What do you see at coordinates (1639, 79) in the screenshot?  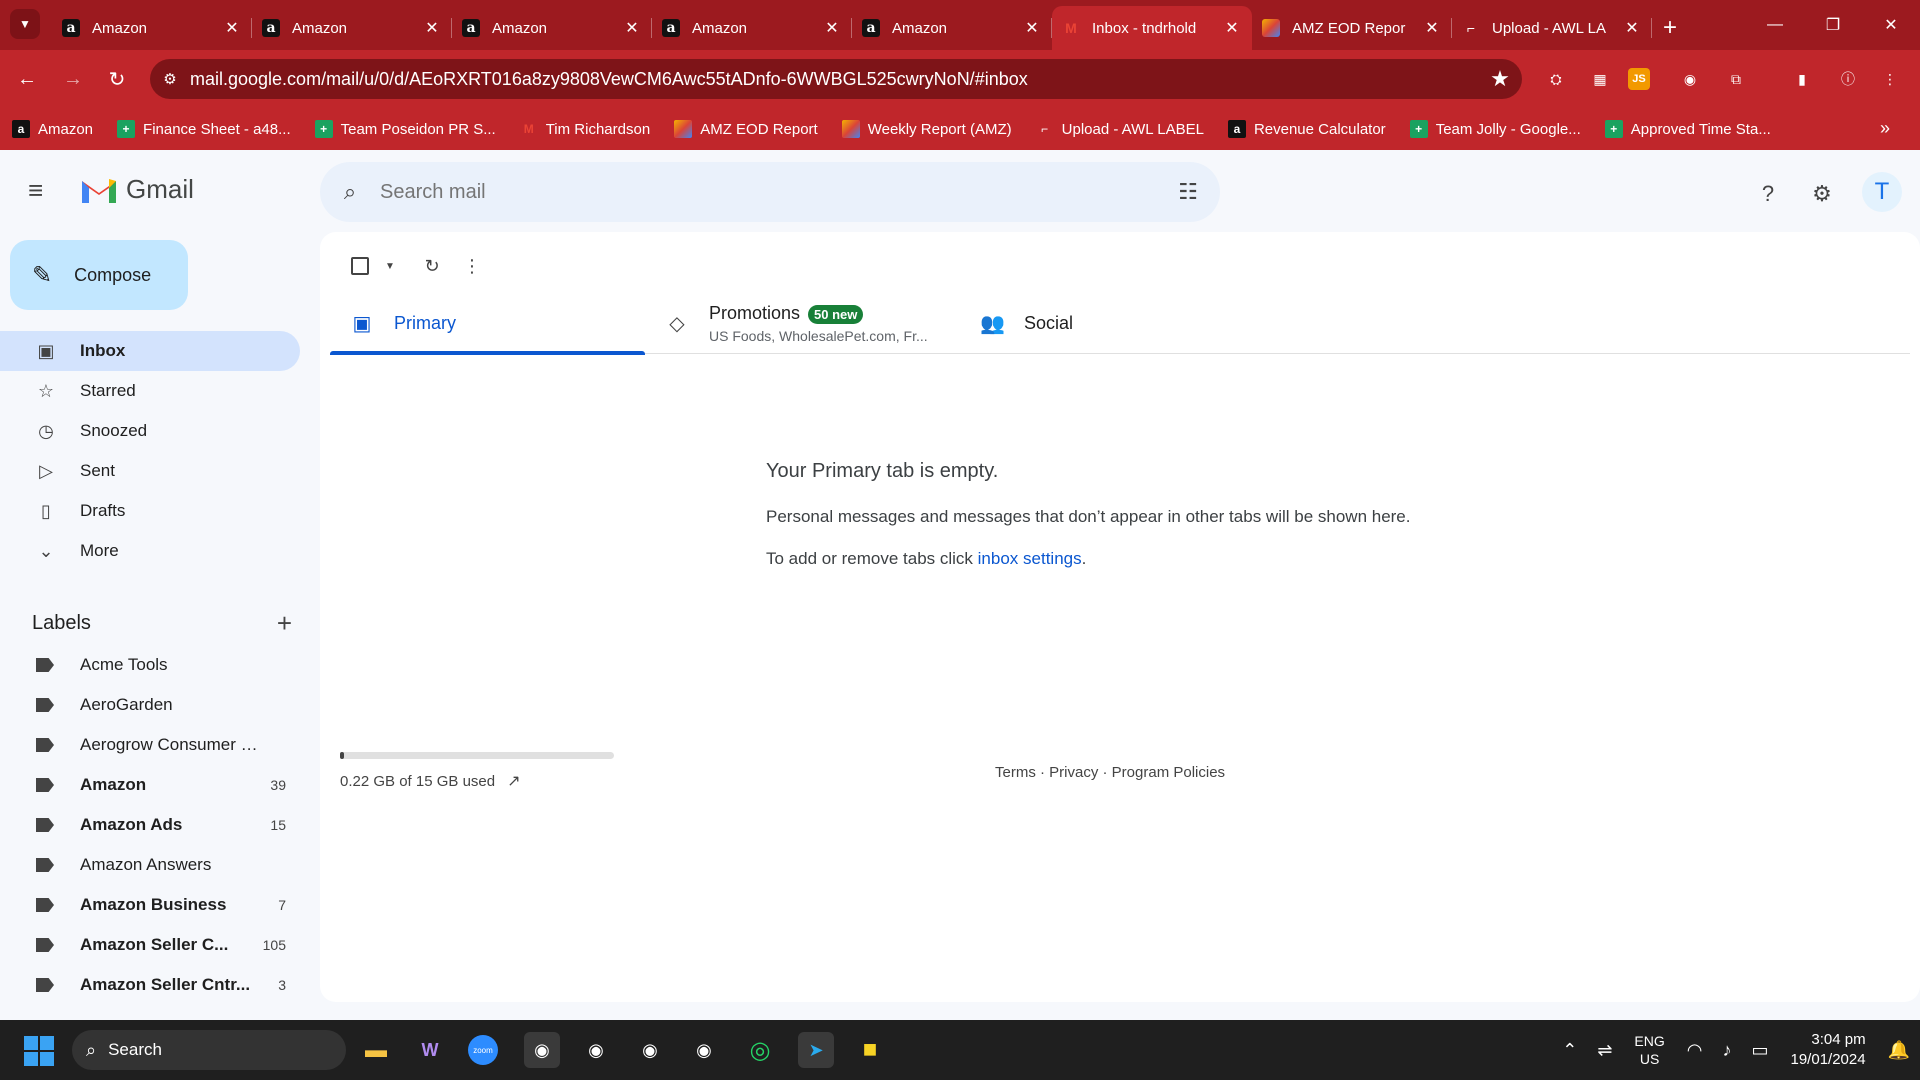 I see `js-extension-icon: JS` at bounding box center [1639, 79].